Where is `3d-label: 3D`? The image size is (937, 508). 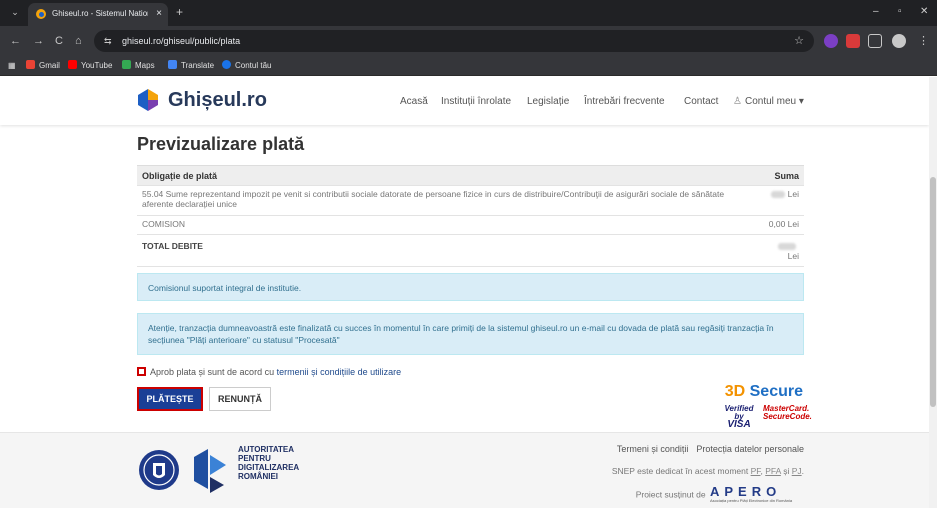
3d-label: 3D is located at coordinates (735, 391).